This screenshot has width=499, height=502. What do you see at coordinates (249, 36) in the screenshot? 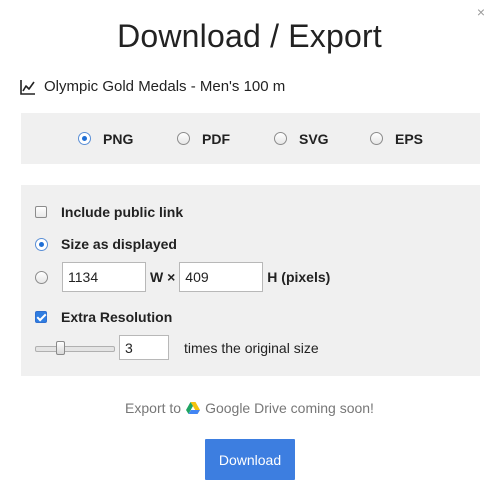
I see `dialog-title: Download / Export` at bounding box center [249, 36].